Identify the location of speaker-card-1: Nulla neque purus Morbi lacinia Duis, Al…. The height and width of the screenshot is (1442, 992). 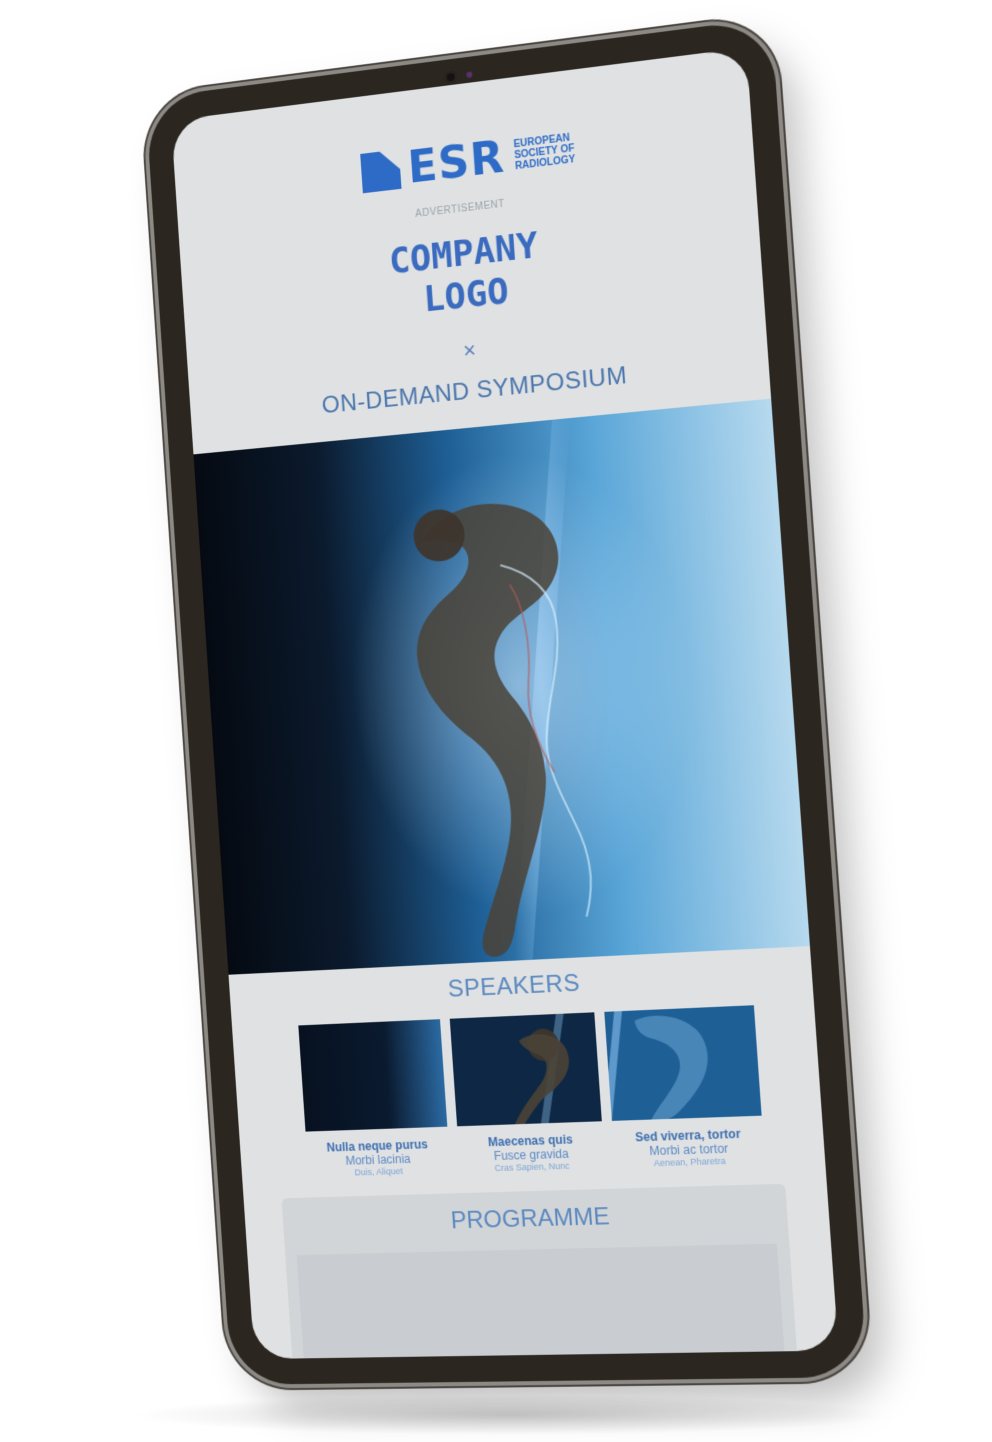
(374, 1105).